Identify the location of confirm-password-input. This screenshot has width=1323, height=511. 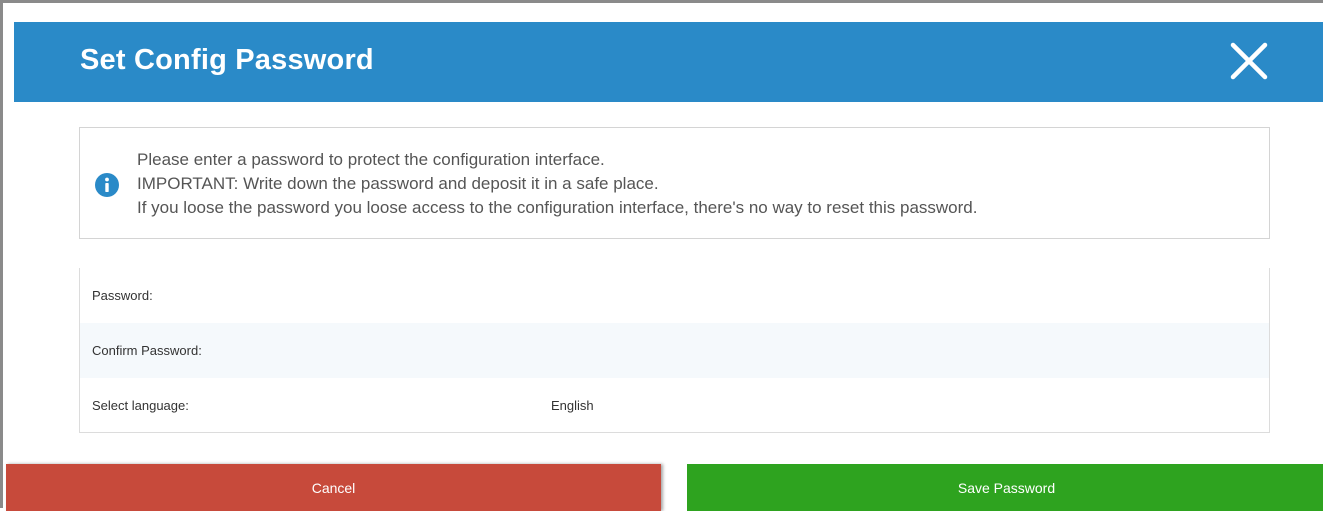
(890, 350).